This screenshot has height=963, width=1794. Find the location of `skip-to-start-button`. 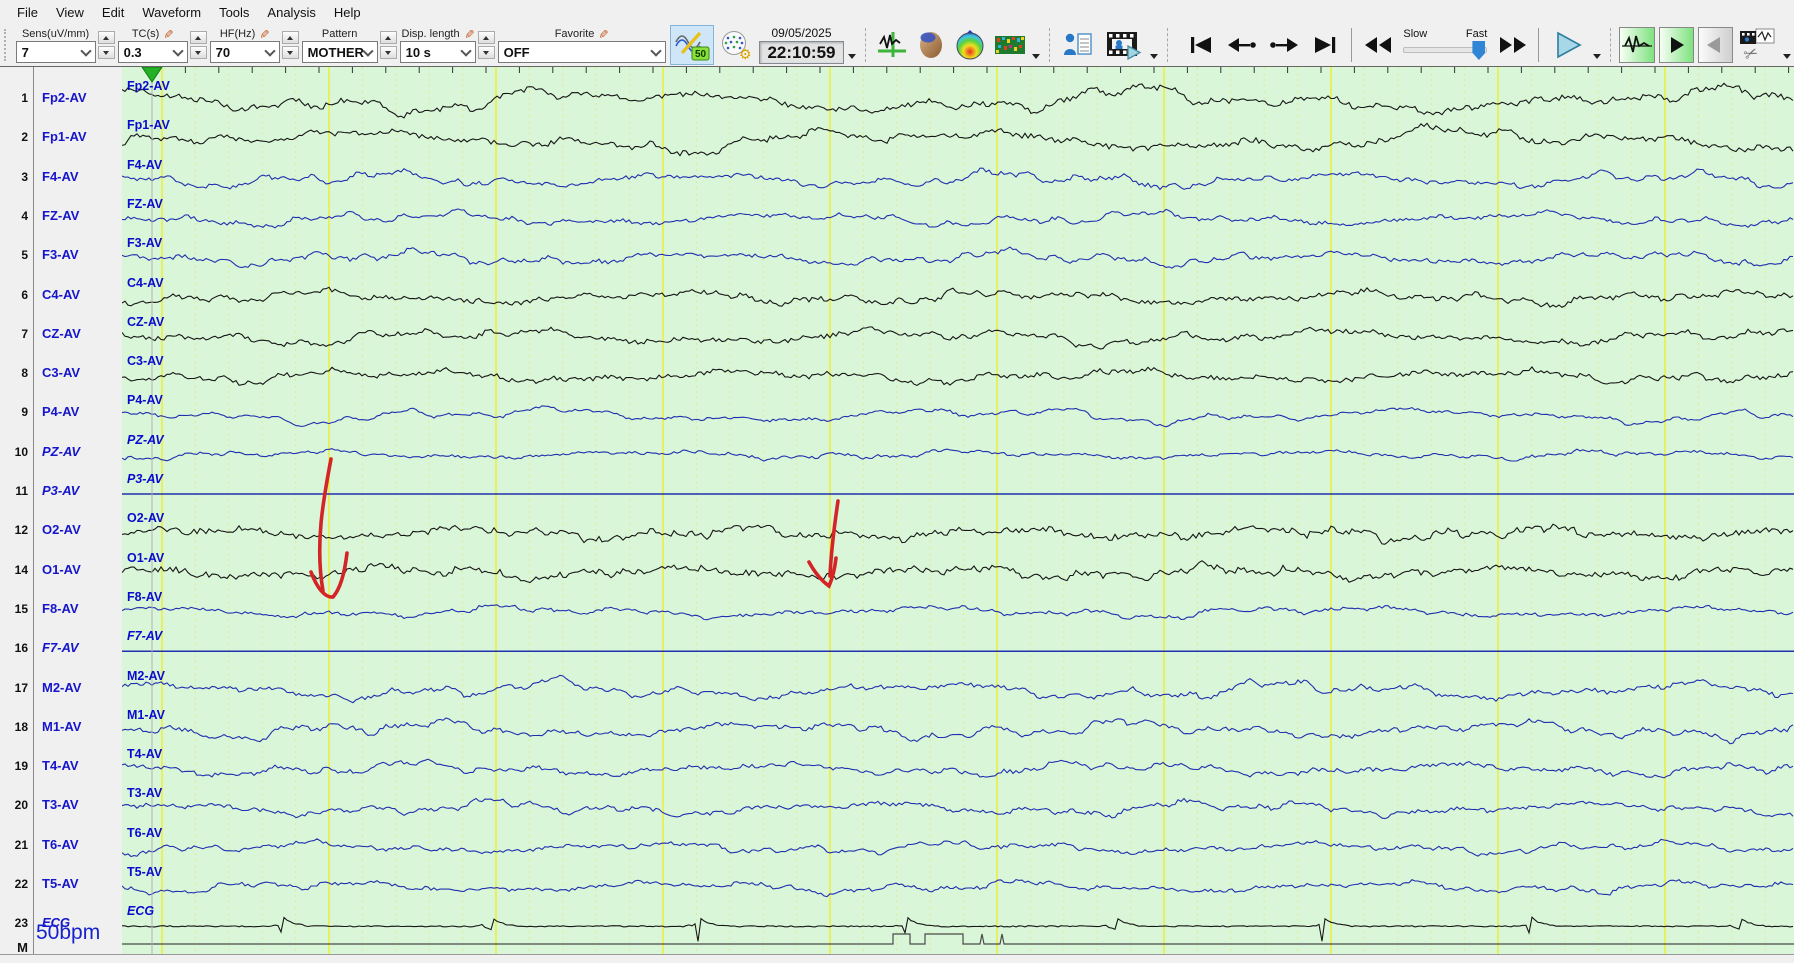

skip-to-start-button is located at coordinates (1201, 45).